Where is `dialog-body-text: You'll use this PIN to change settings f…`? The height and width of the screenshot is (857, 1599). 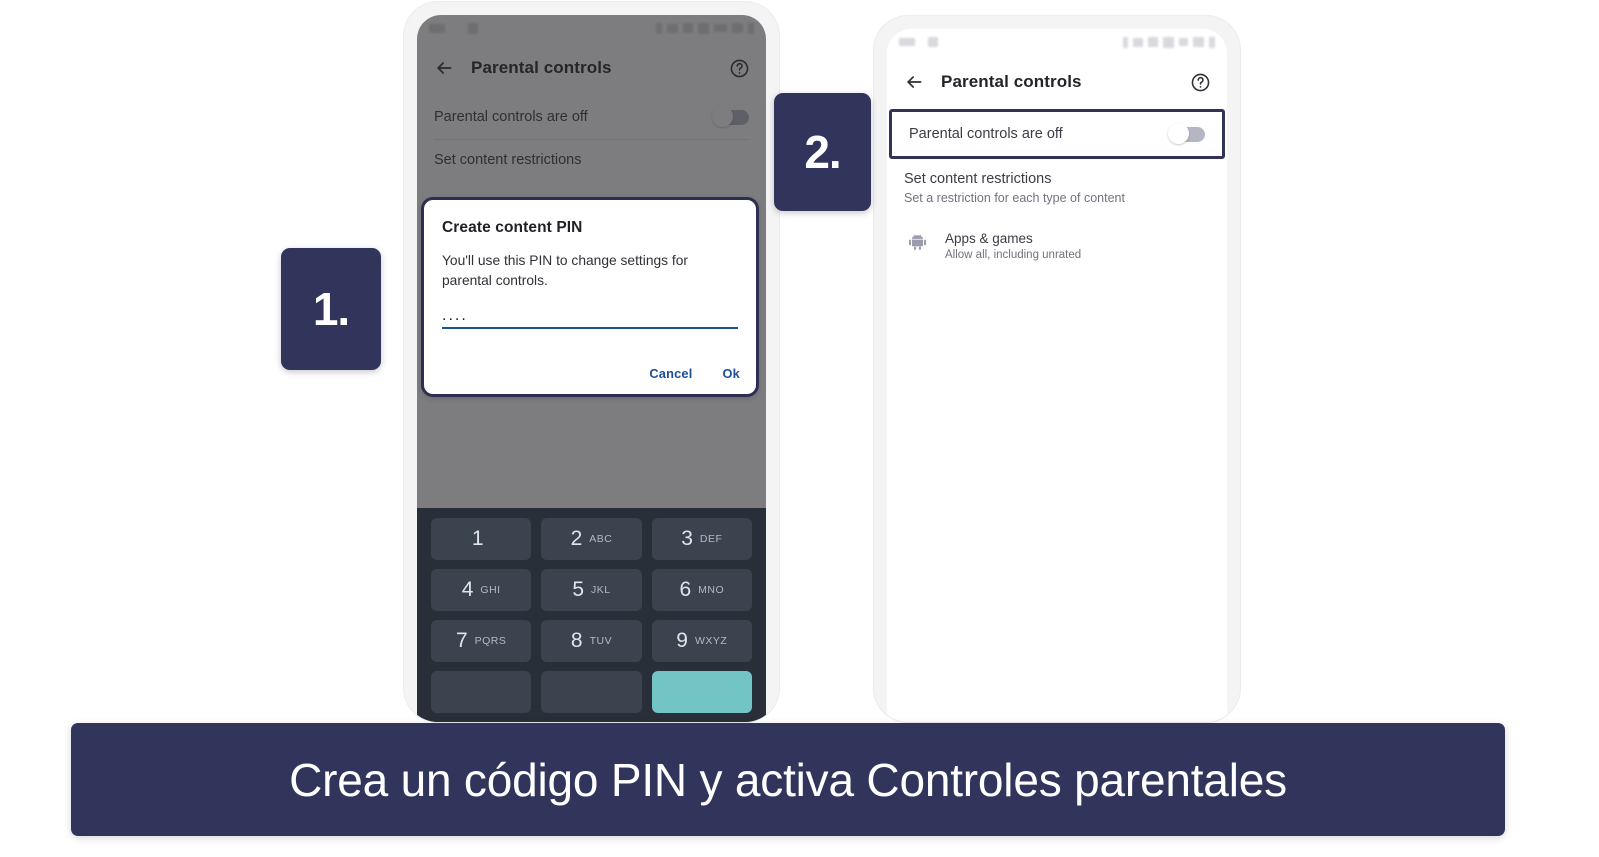
dialog-body-text: You'll use this PIN to change settings f… is located at coordinates (565, 270).